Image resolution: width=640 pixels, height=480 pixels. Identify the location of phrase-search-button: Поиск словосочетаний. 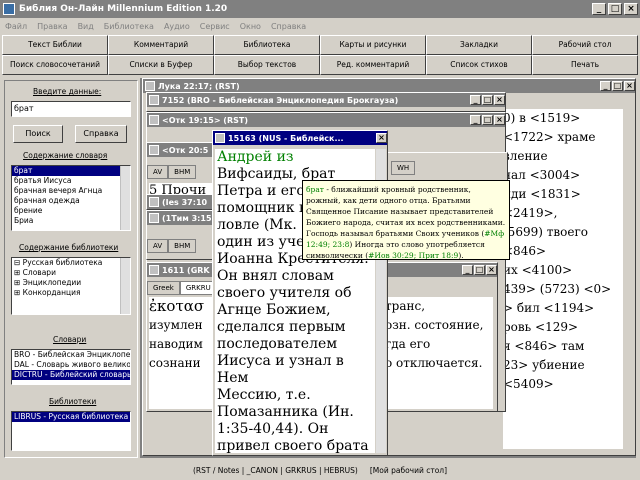
(55, 65).